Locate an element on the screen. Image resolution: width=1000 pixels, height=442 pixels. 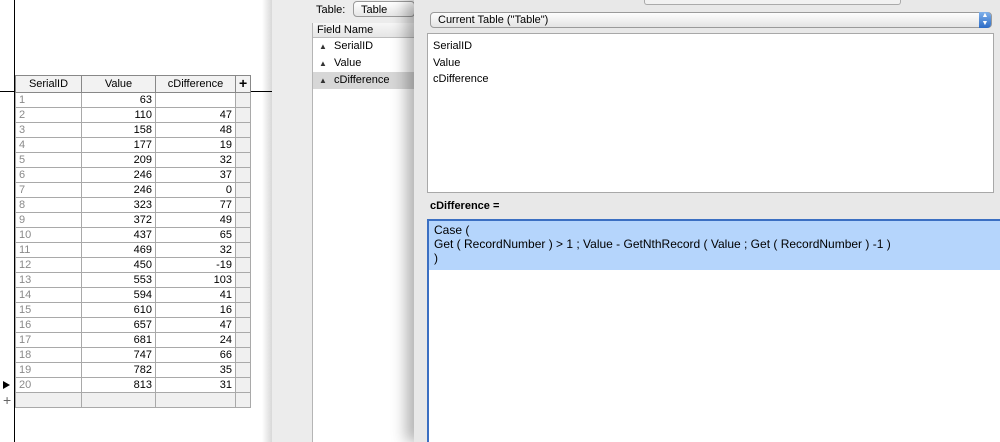
field-name-column-header: Field Name is located at coordinates (365, 30).